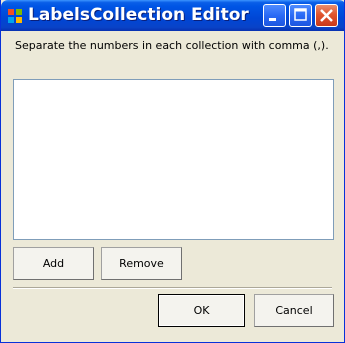 The image size is (345, 343). Describe the element at coordinates (138, 15) in the screenshot. I see `window-title: LabelsCollection Editor` at that location.